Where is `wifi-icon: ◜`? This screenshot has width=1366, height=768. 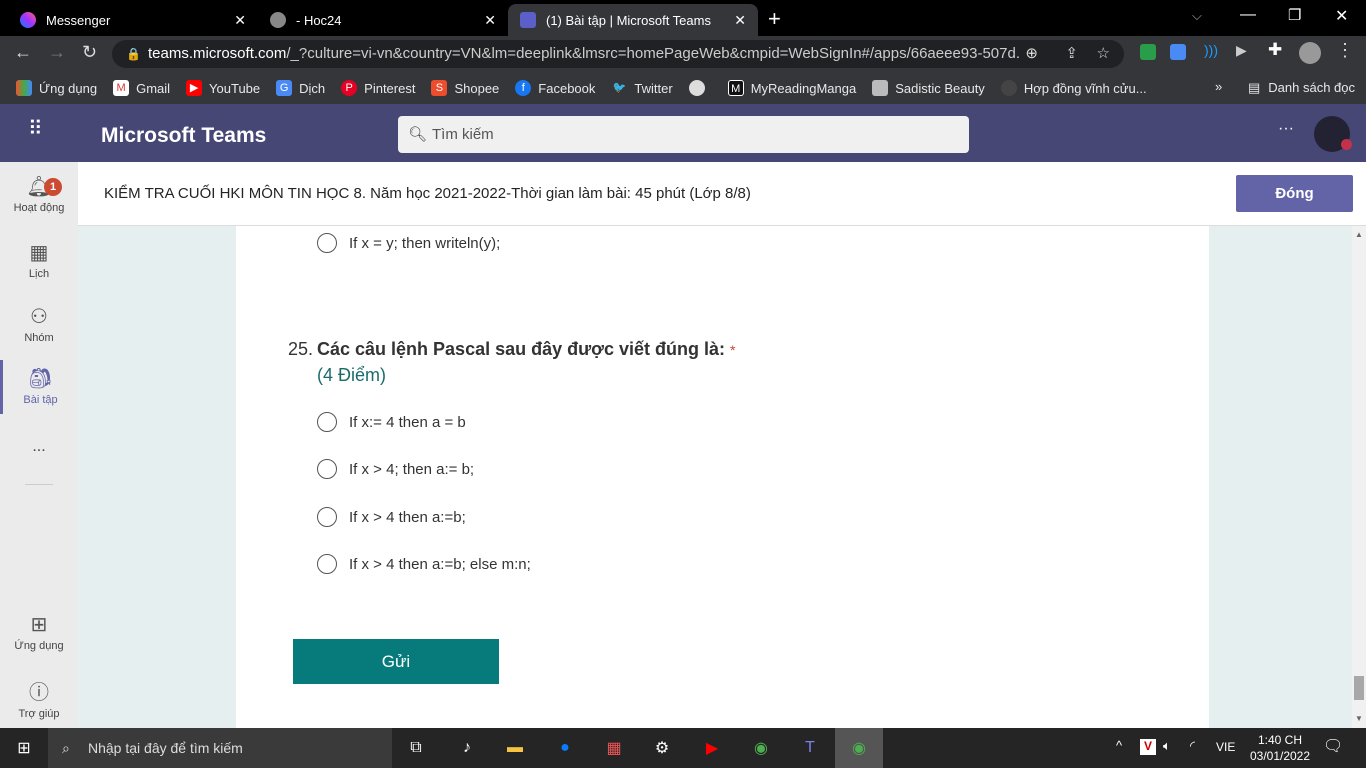 wifi-icon: ◜ is located at coordinates (1192, 746).